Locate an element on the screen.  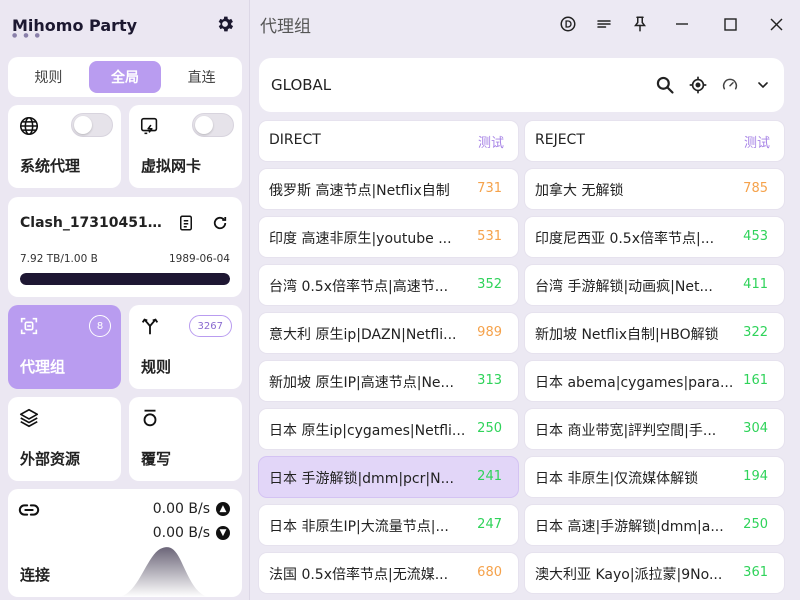
profile-refresh-button is located at coordinates (220, 223).